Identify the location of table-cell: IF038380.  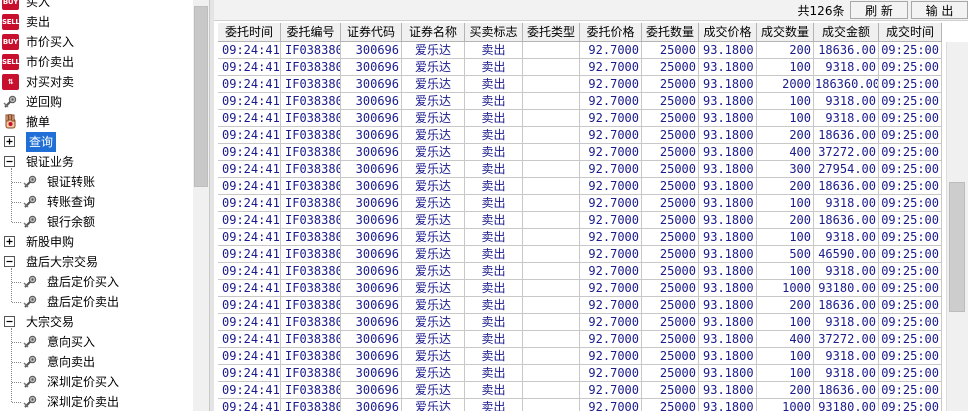
(311, 220).